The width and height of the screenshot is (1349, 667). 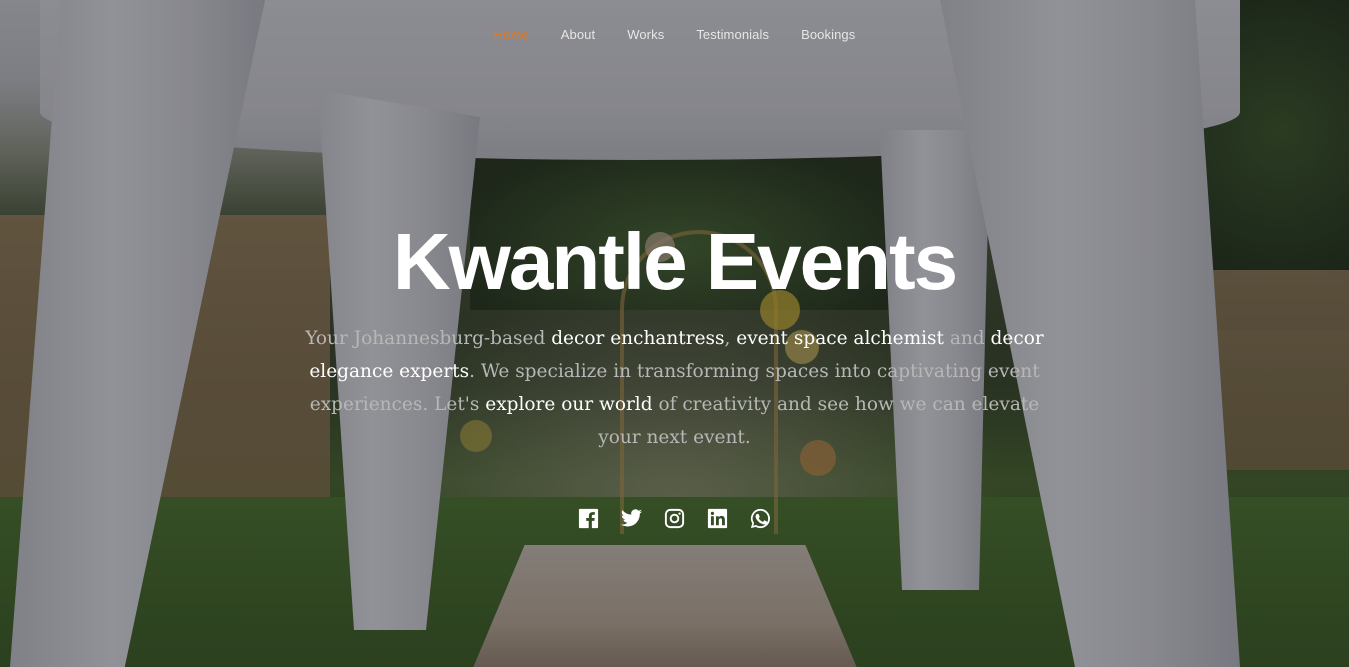 I want to click on nav-item-works: Works, so click(x=645, y=34).